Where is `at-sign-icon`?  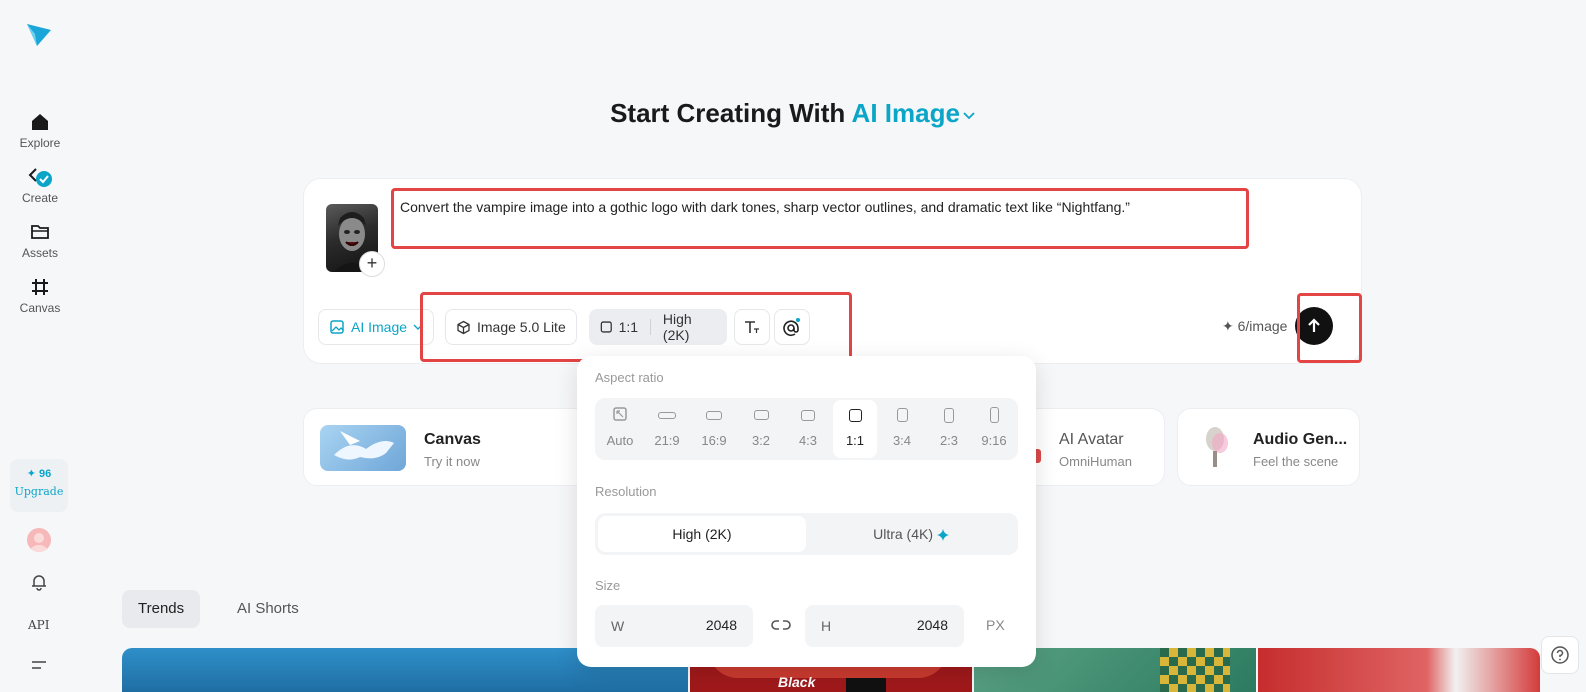 at-sign-icon is located at coordinates (791, 327).